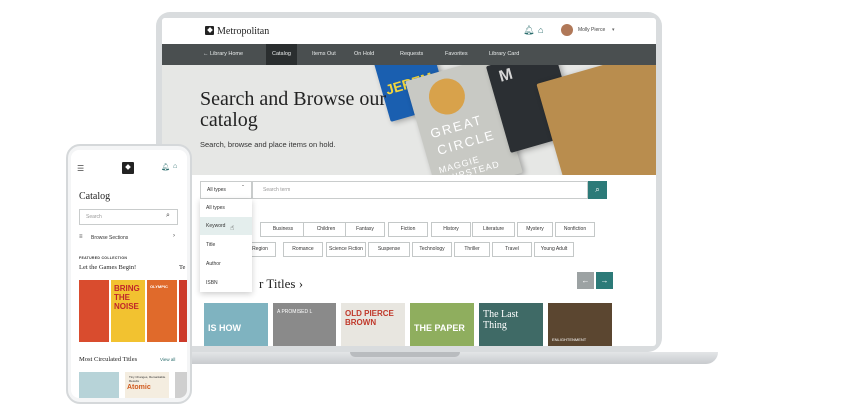 Image resolution: width=863 pixels, height=413 pixels. I want to click on nav-back-label: Library Home, so click(227, 54).